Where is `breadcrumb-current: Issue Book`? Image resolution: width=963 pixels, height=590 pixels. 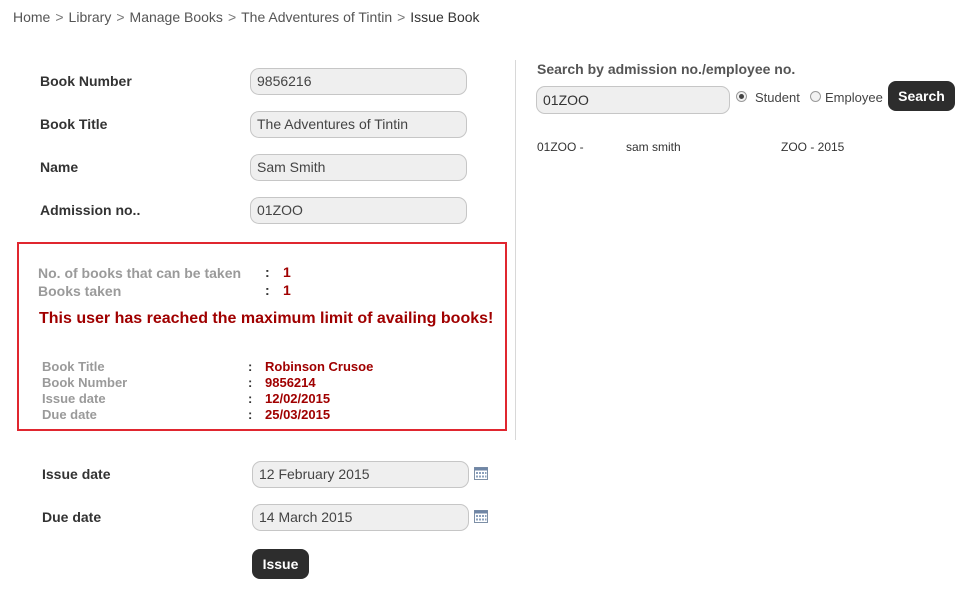 breadcrumb-current: Issue Book is located at coordinates (445, 17).